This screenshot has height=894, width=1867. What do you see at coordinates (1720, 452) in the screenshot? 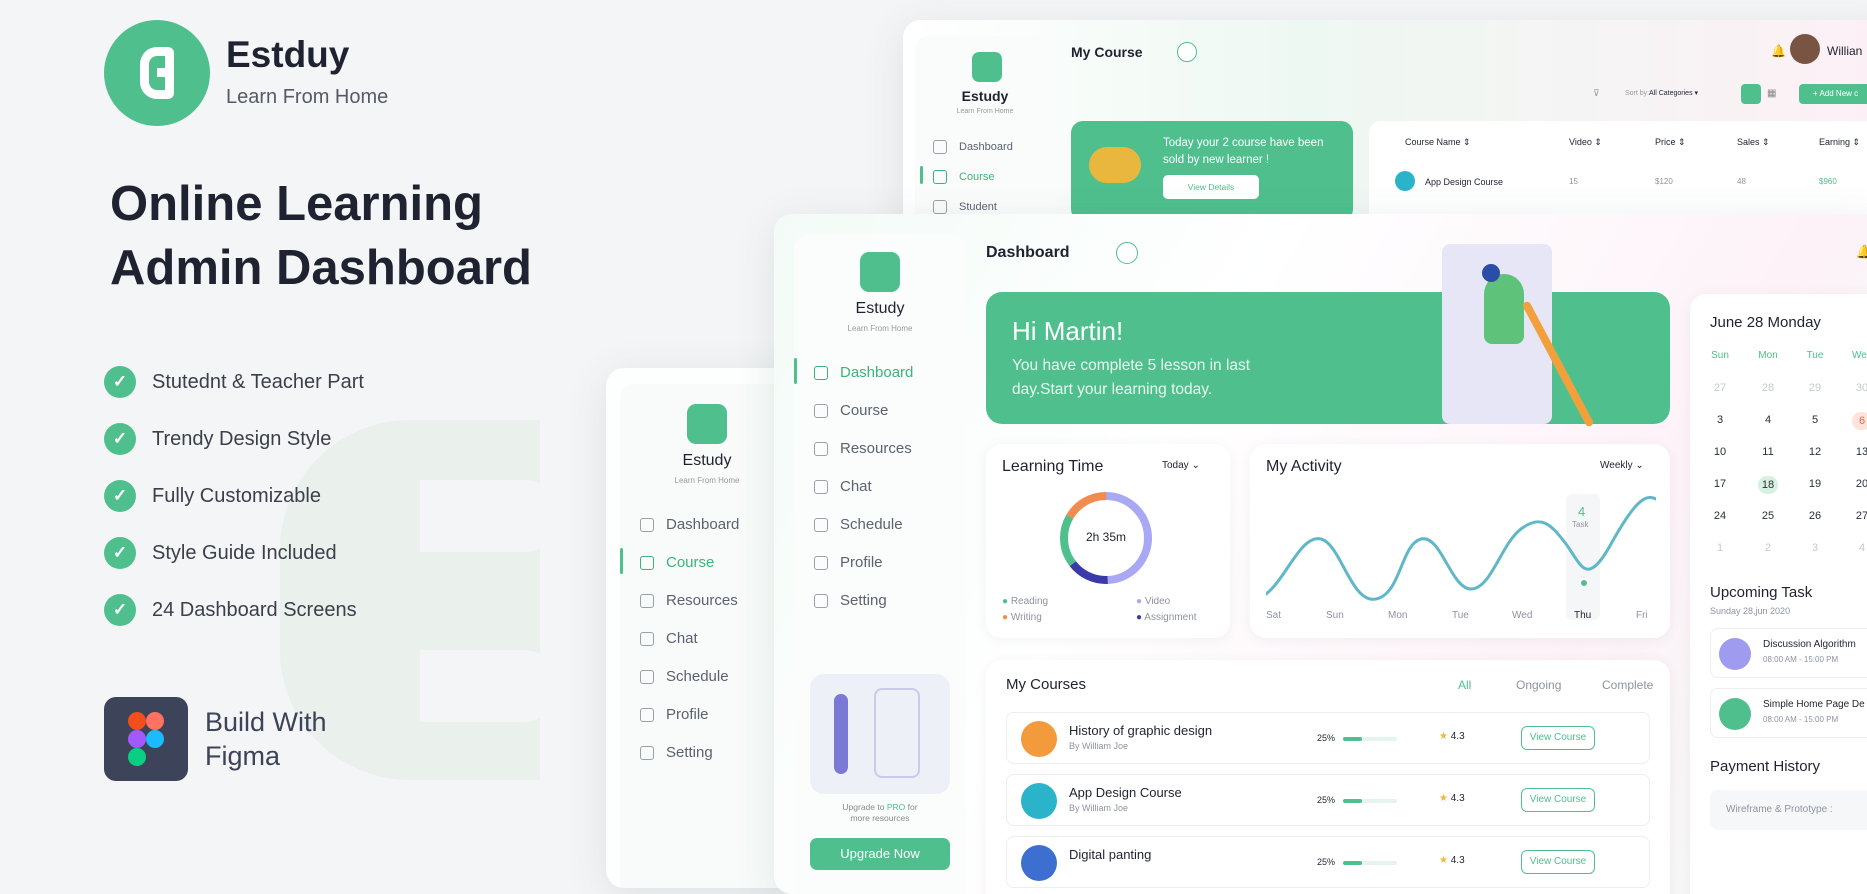
I see `calendar-day: 10` at bounding box center [1720, 452].